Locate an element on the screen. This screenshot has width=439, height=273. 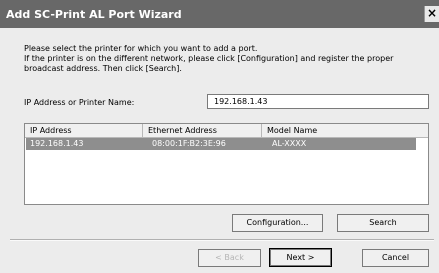
back-button: < Back is located at coordinates (229, 258).